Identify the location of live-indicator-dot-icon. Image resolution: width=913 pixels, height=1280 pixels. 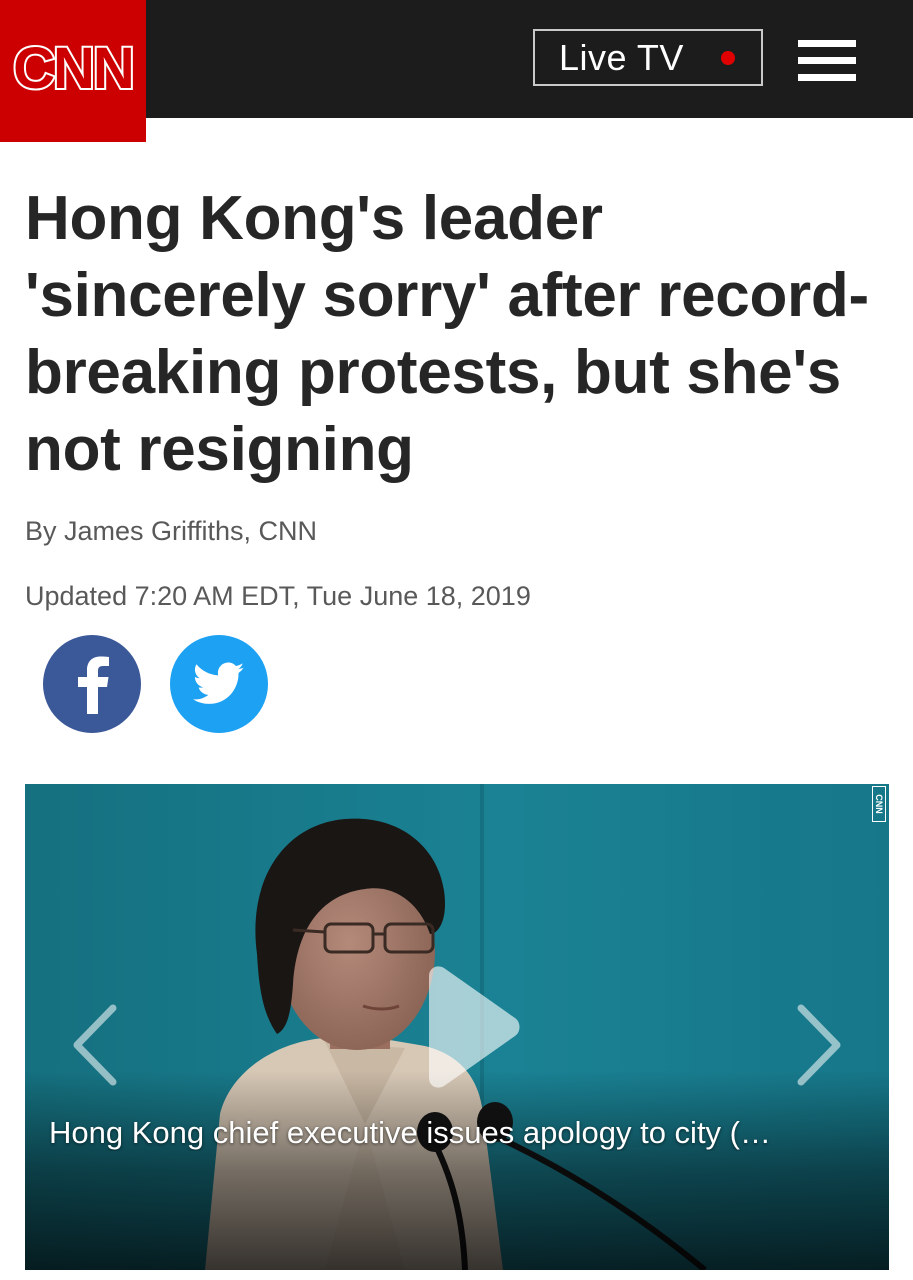
(728, 57).